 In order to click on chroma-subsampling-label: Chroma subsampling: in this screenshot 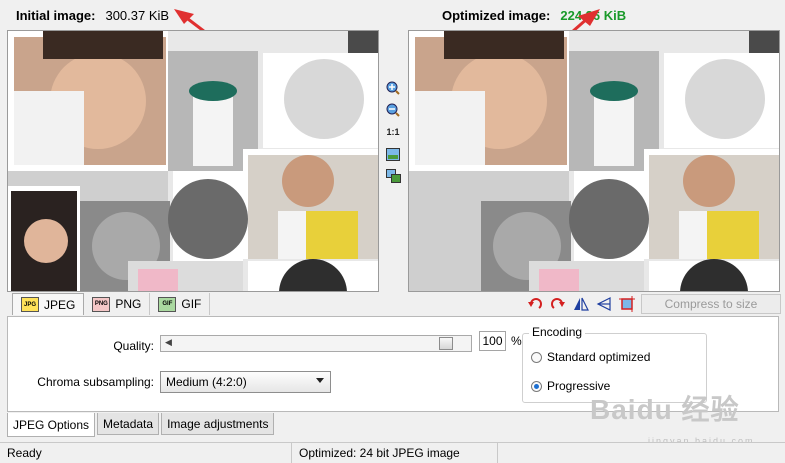, I will do `click(95, 382)`.